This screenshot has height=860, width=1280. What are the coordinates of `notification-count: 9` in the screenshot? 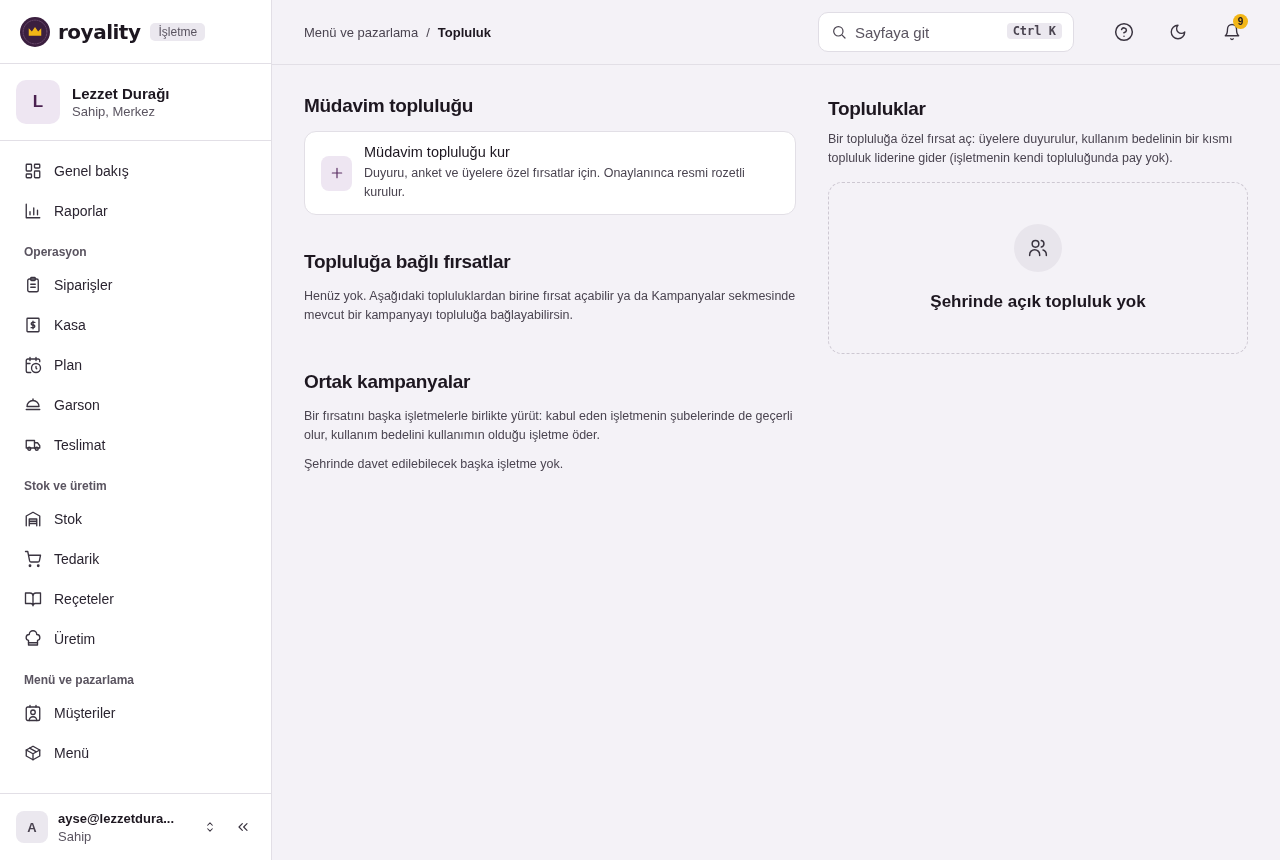 It's located at (1240, 21).